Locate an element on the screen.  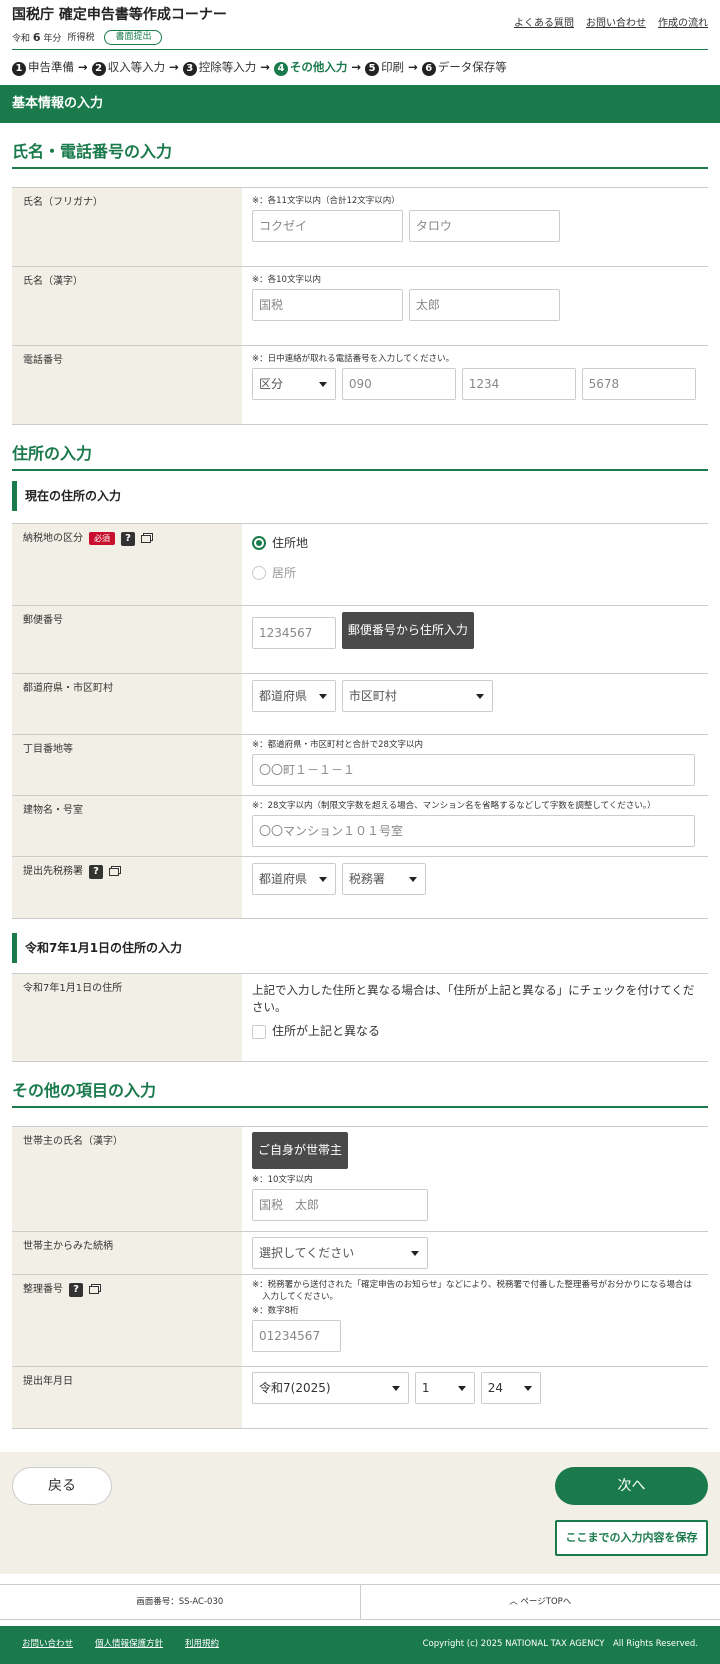
radio-residence: 住所地 is located at coordinates (475, 543).